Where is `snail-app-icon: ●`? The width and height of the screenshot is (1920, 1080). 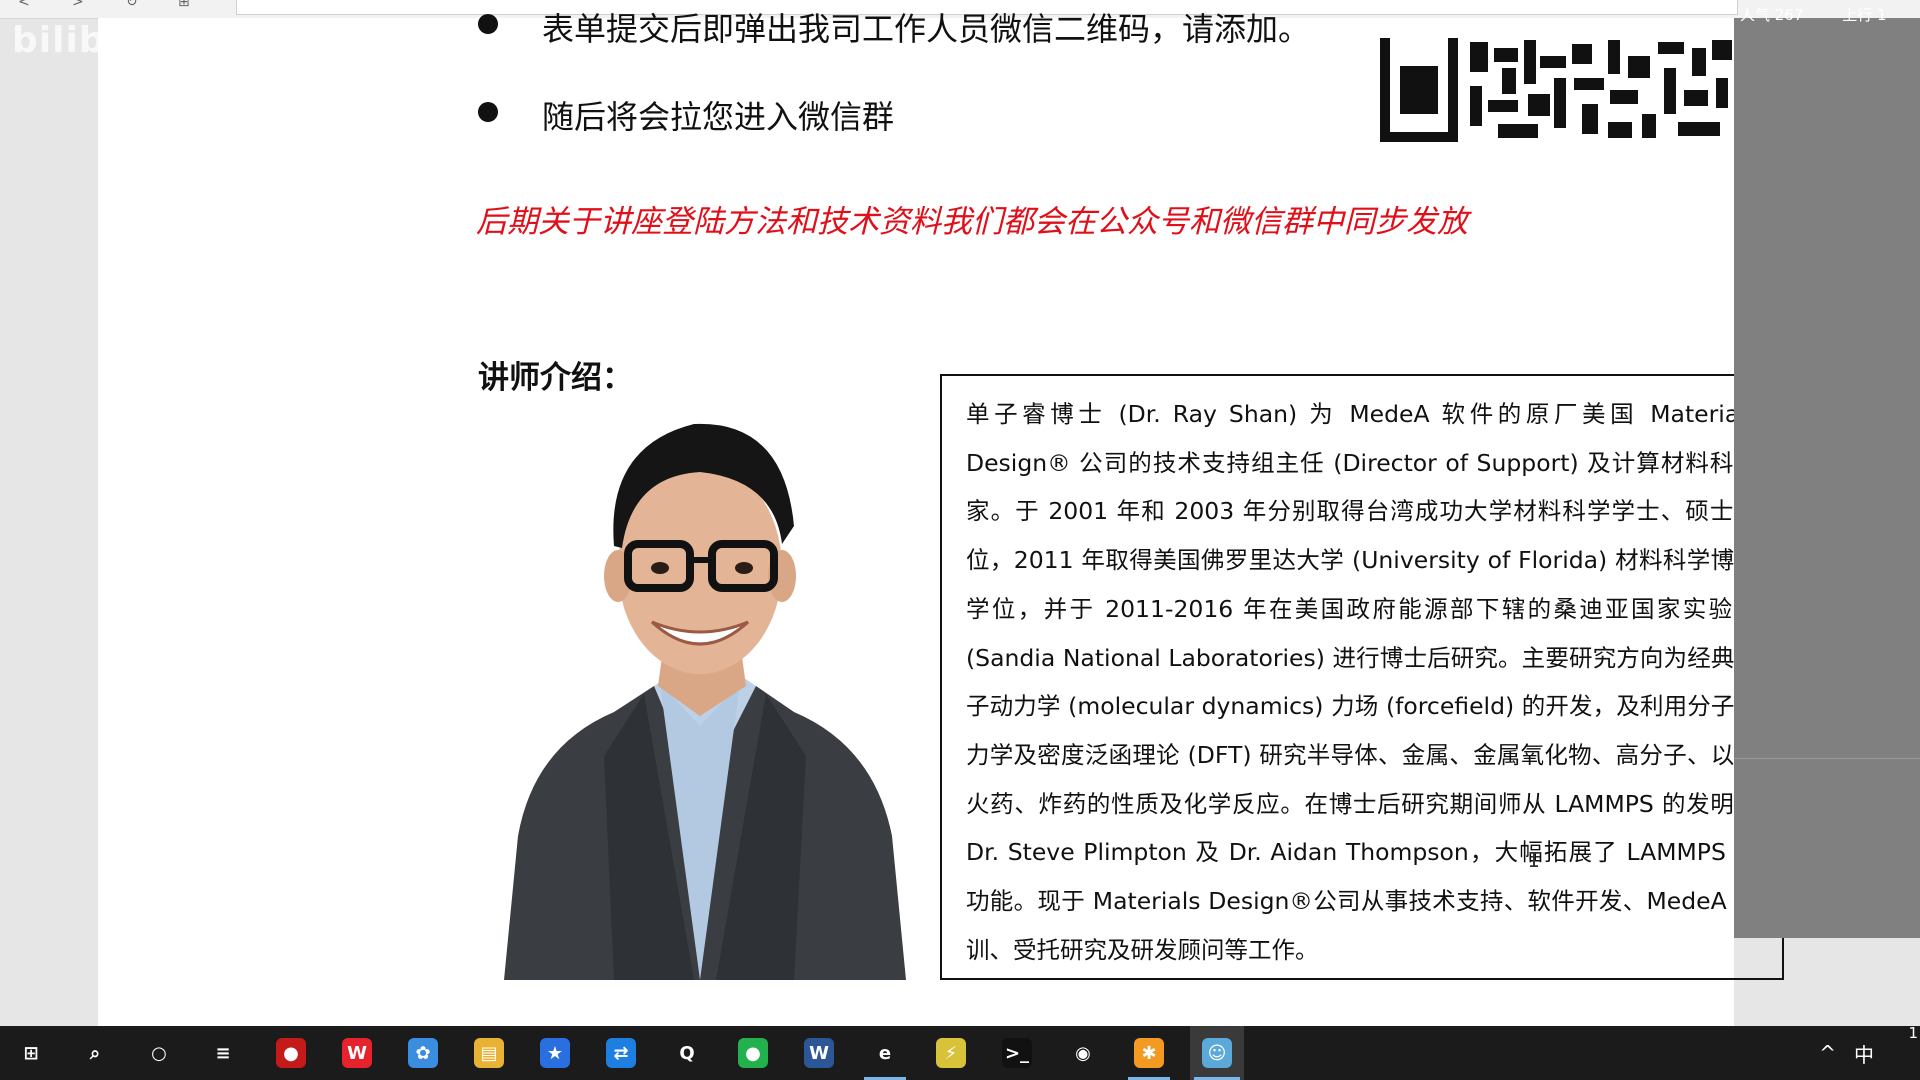
snail-app-icon: ● is located at coordinates (291, 1053).